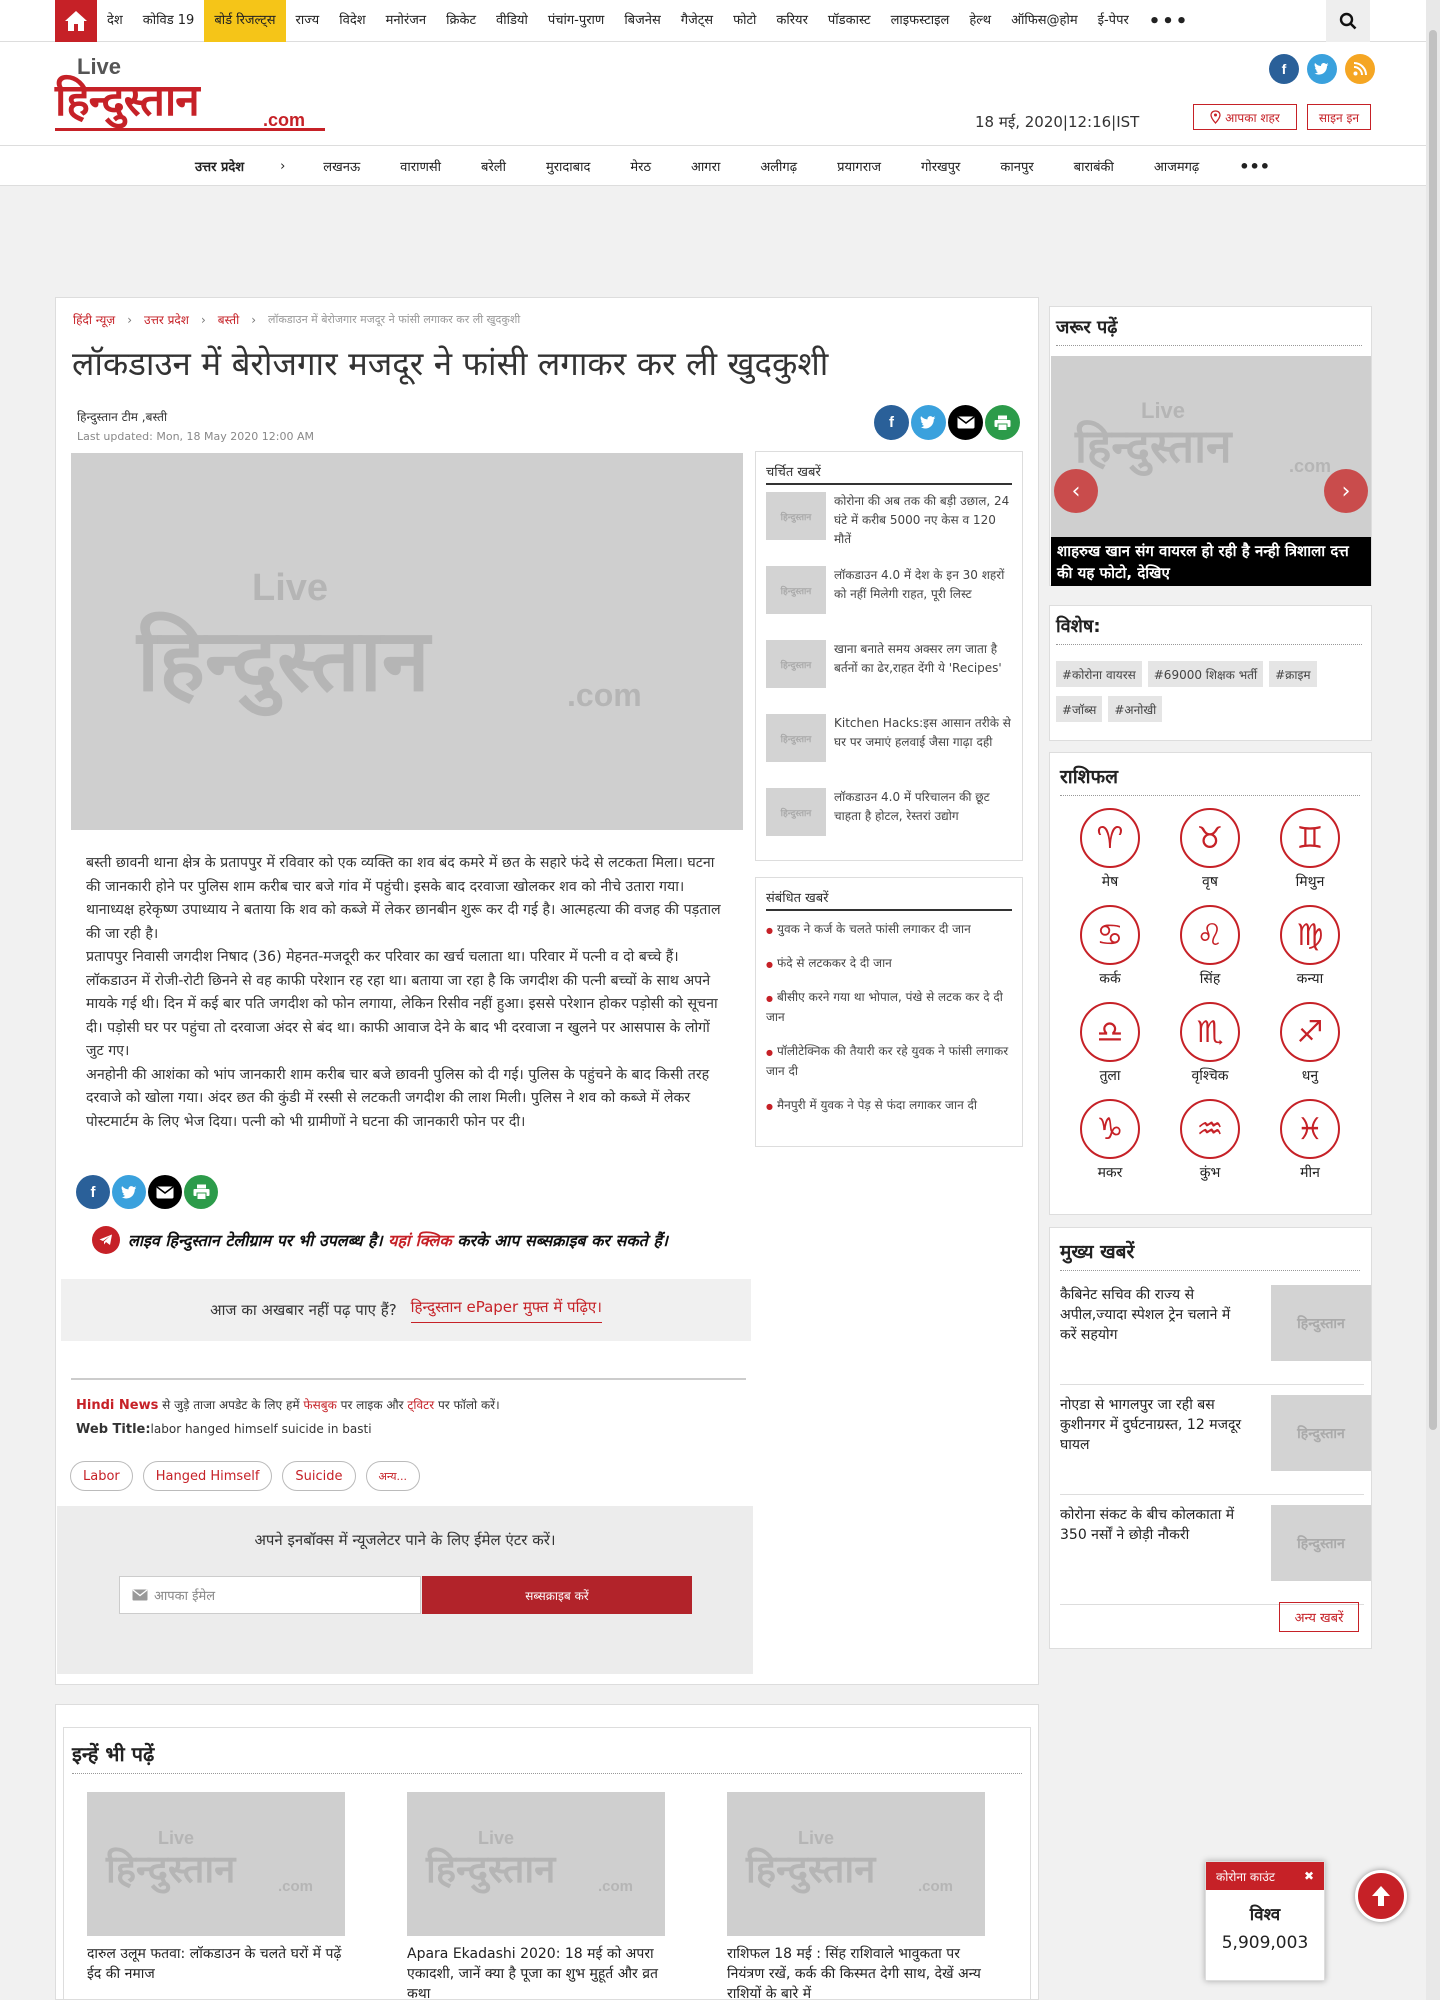 This screenshot has width=1440, height=2000. I want to click on home-button, so click(76, 21).